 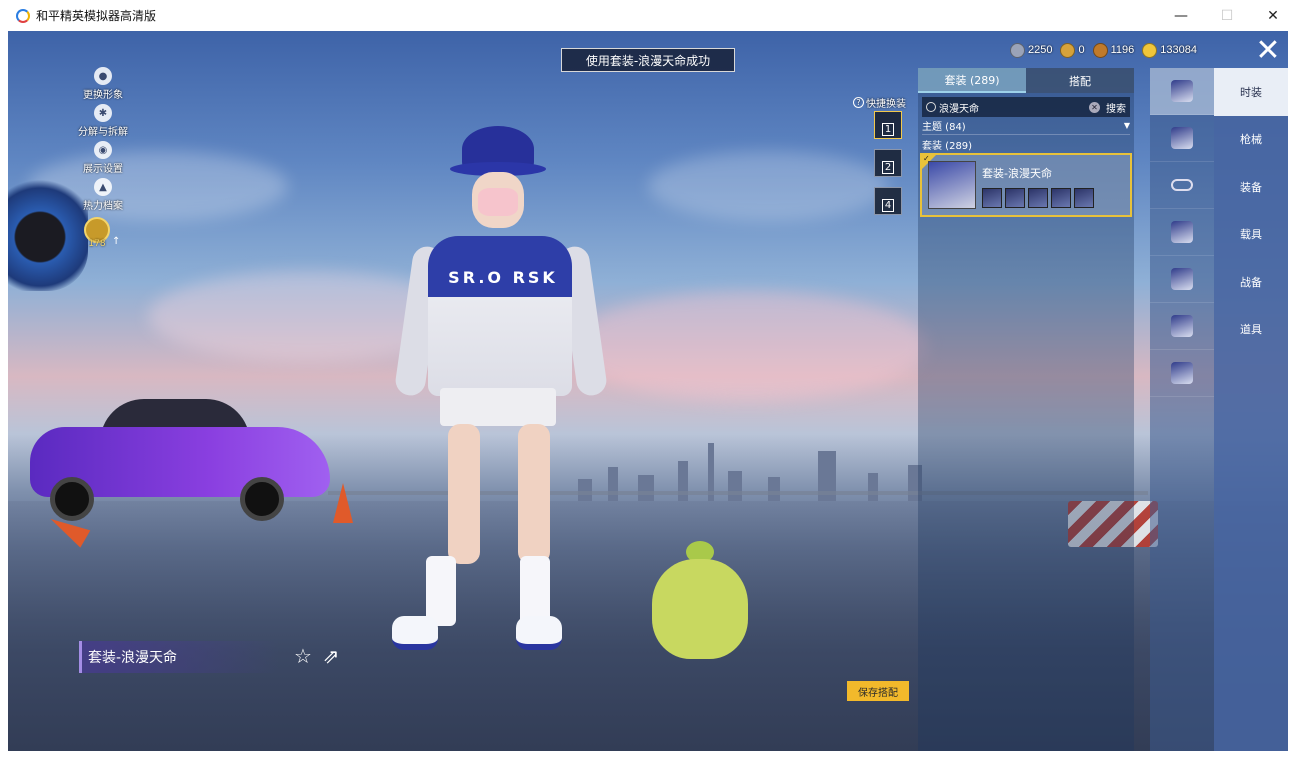 I want to click on close-icon: ✕, so click(x=1268, y=52).